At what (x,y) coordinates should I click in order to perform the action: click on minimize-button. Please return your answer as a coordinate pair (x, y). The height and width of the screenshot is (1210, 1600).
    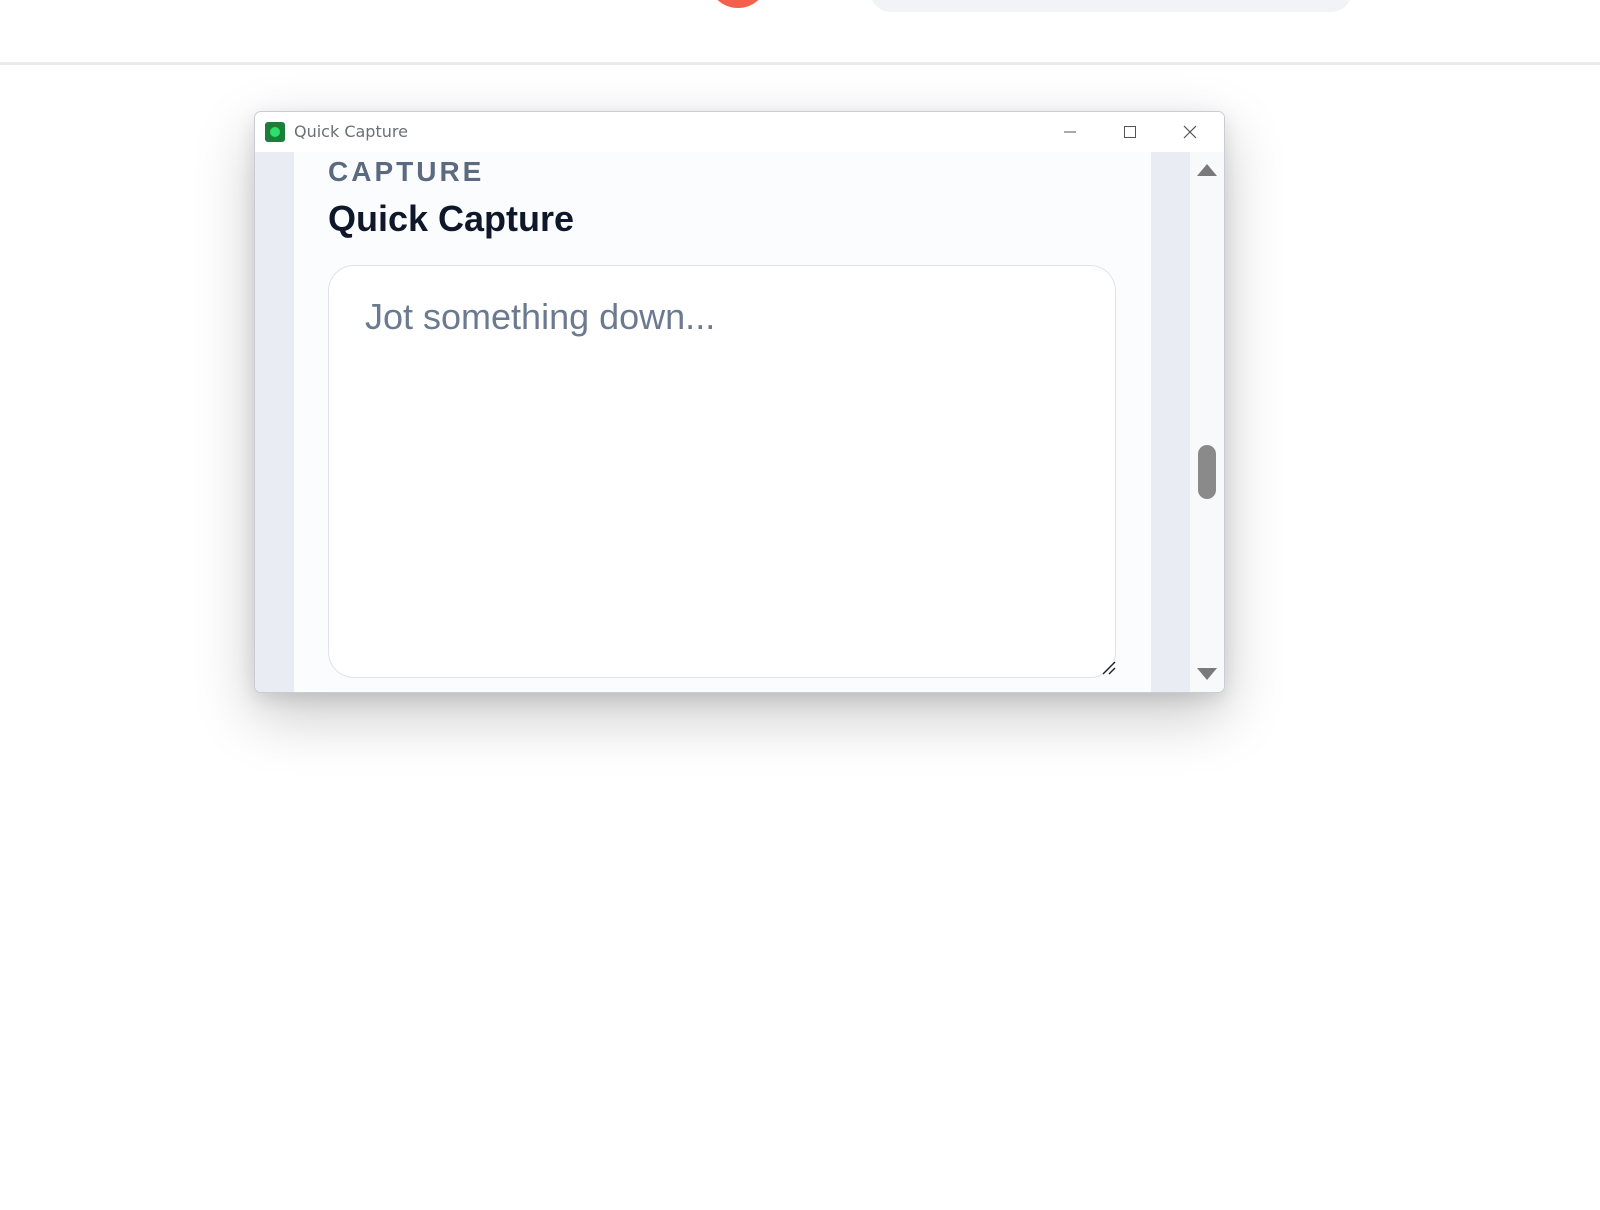
    Looking at the image, I should click on (1070, 132).